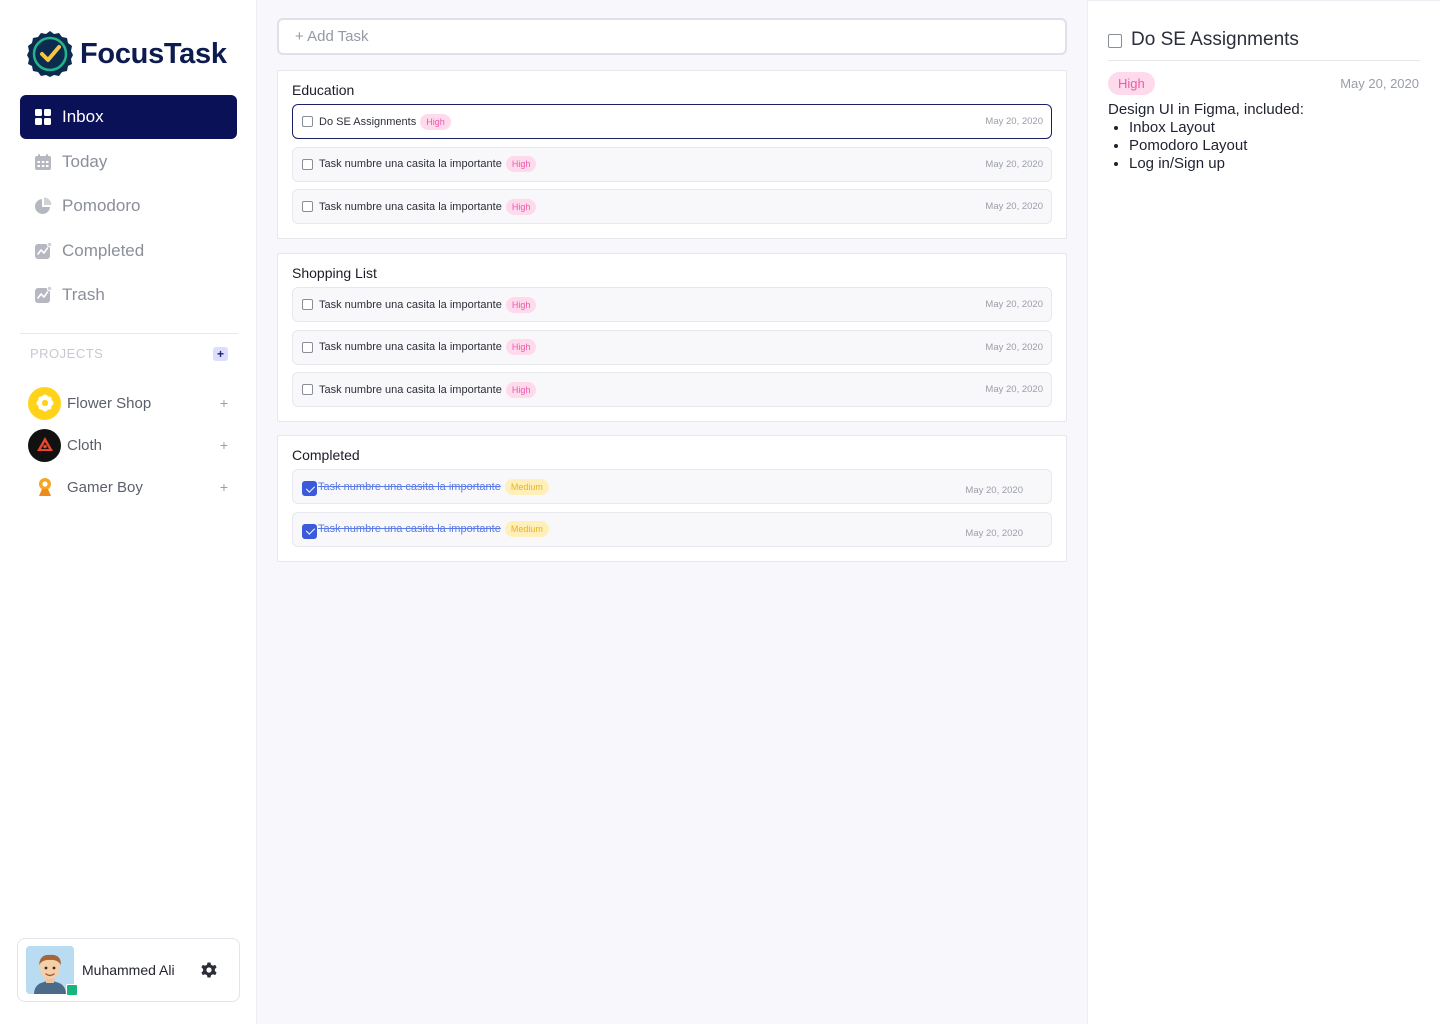 This screenshot has height=1024, width=1440. Describe the element at coordinates (1379, 83) in the screenshot. I see `detail-date: May 20, 2020` at that location.